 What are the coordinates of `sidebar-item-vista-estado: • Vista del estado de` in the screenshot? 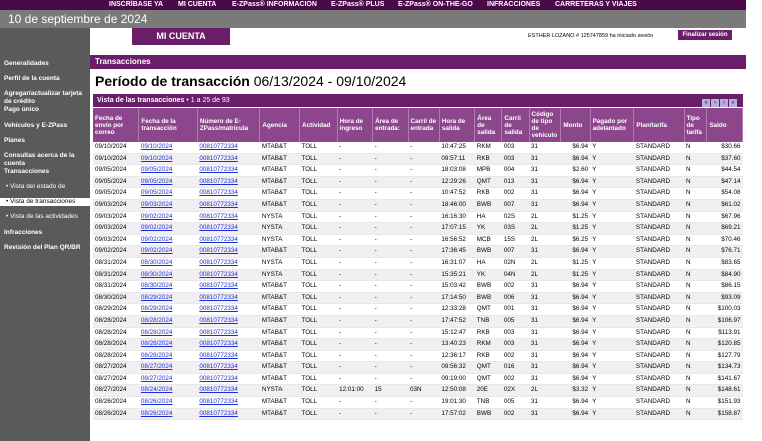 It's located at (35, 187).